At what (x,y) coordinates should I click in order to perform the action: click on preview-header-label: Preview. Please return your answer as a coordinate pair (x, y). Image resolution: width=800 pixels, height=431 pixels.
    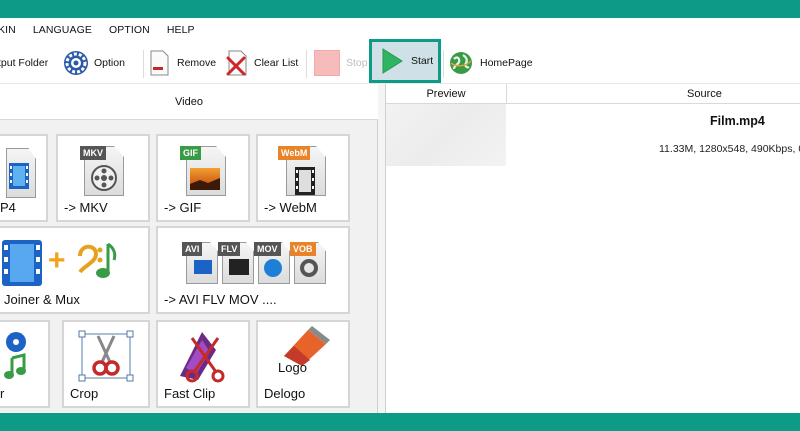
    Looking at the image, I should click on (446, 93).